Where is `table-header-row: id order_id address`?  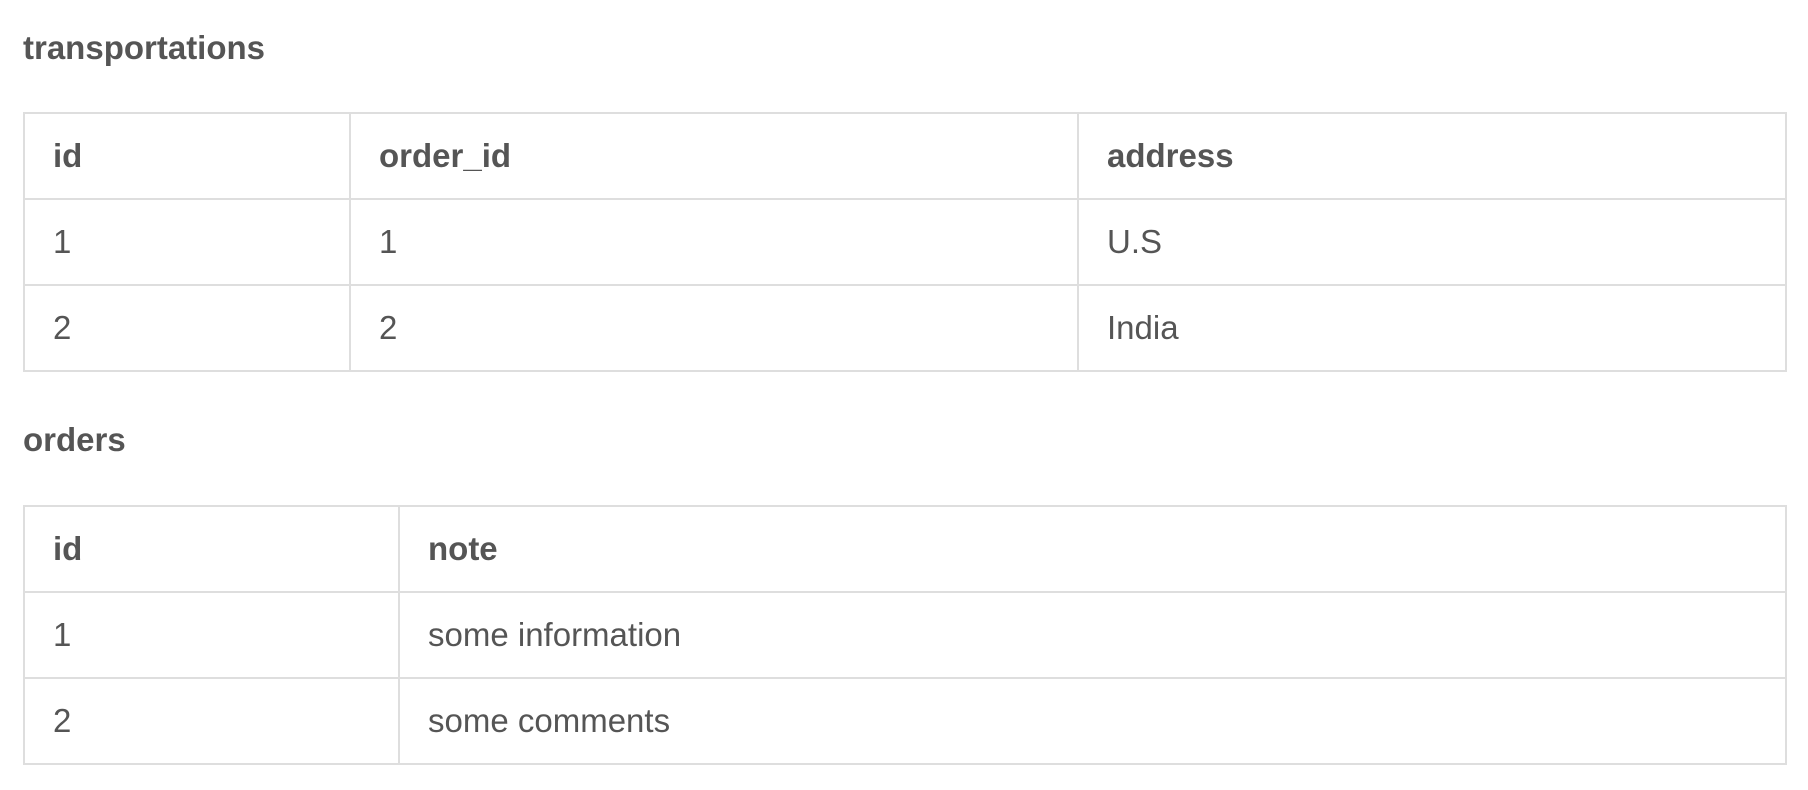
table-header-row: id order_id address is located at coordinates (905, 156).